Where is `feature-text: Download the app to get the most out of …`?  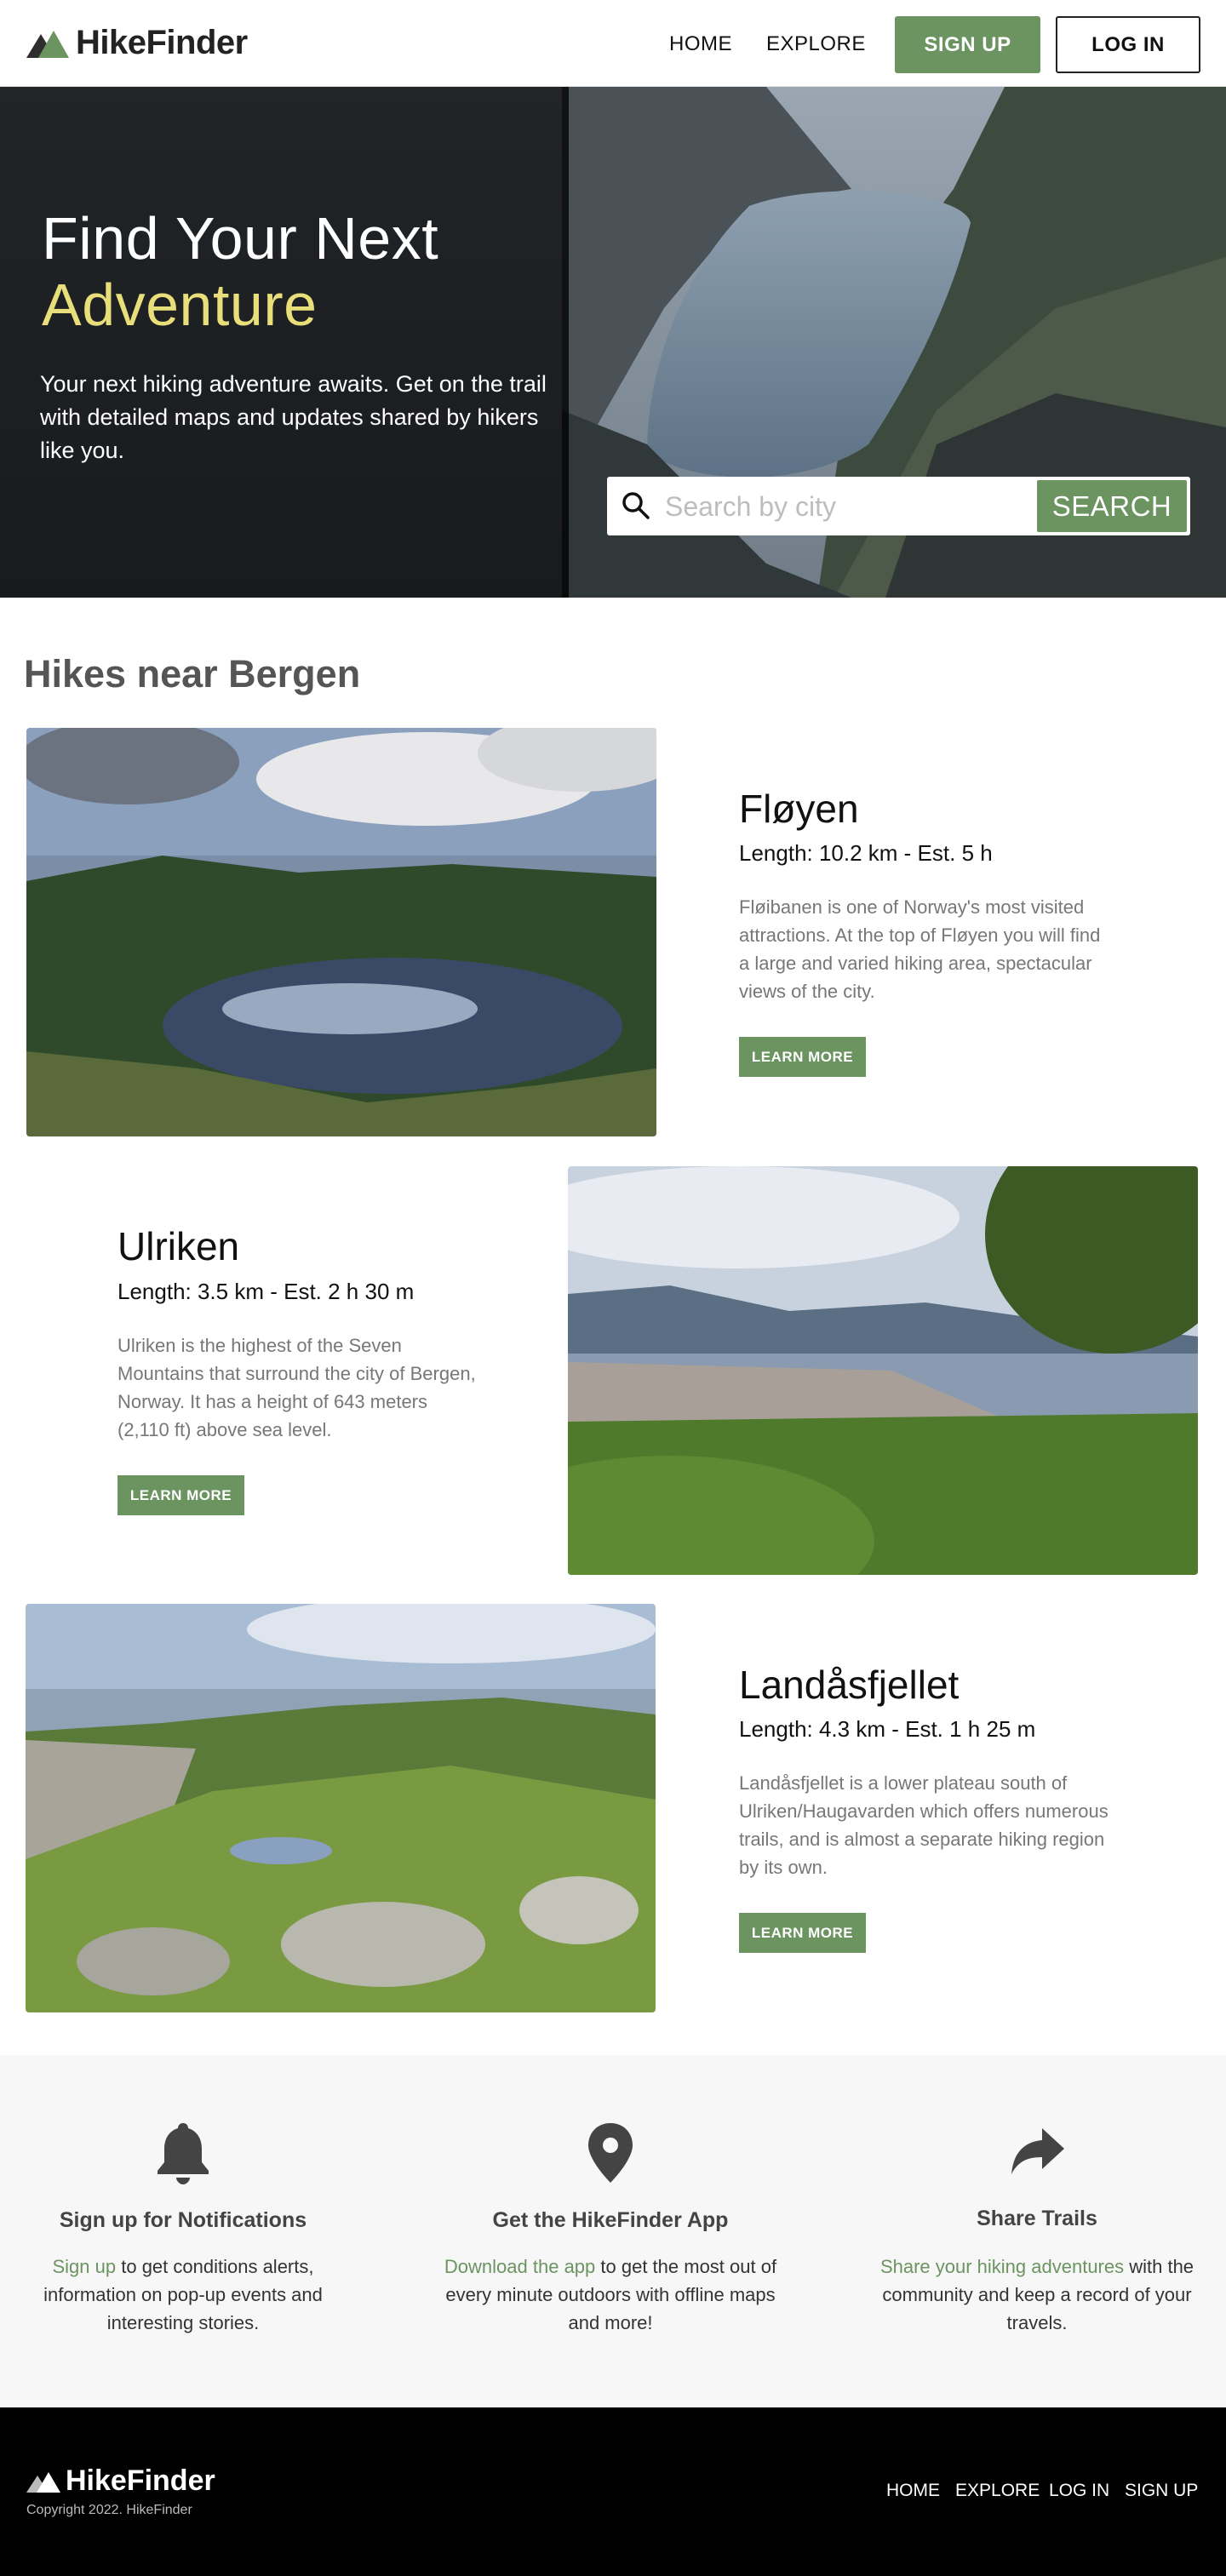
feature-text: Download the app to get the most out of … is located at coordinates (610, 2295).